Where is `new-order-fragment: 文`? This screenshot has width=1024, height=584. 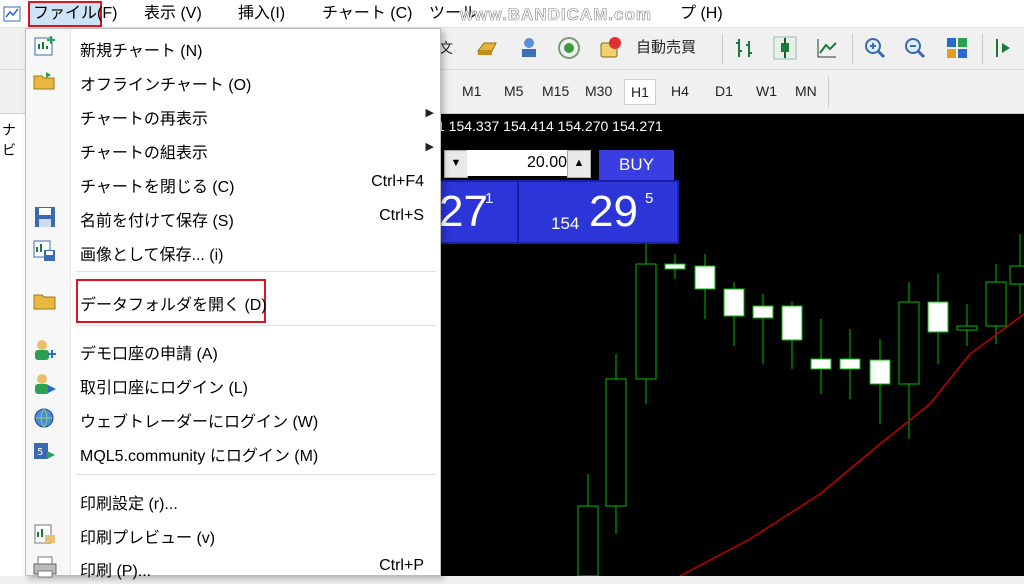
new-order-fragment: 文 is located at coordinates (446, 48).